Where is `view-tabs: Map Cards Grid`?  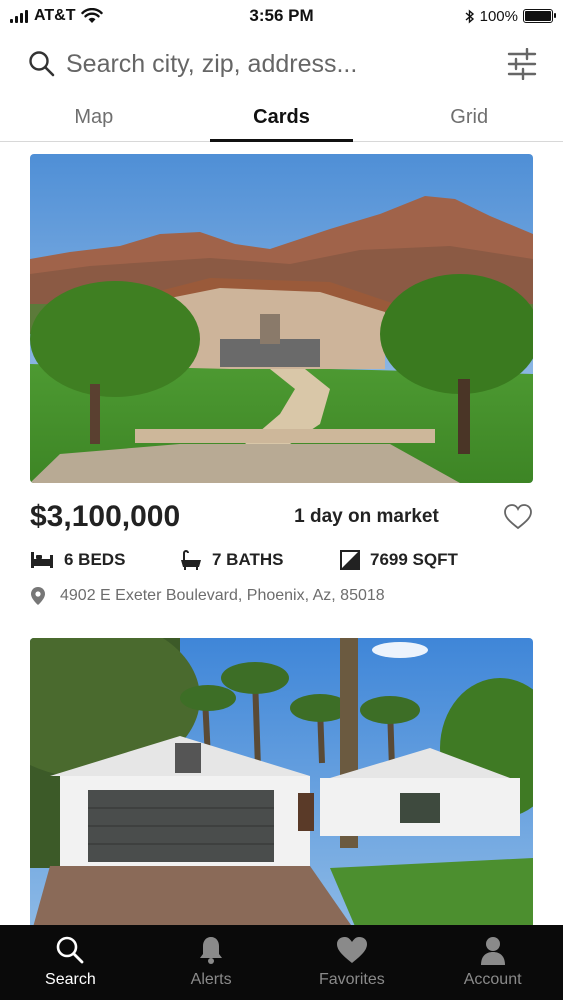 view-tabs: Map Cards Grid is located at coordinates (281, 119).